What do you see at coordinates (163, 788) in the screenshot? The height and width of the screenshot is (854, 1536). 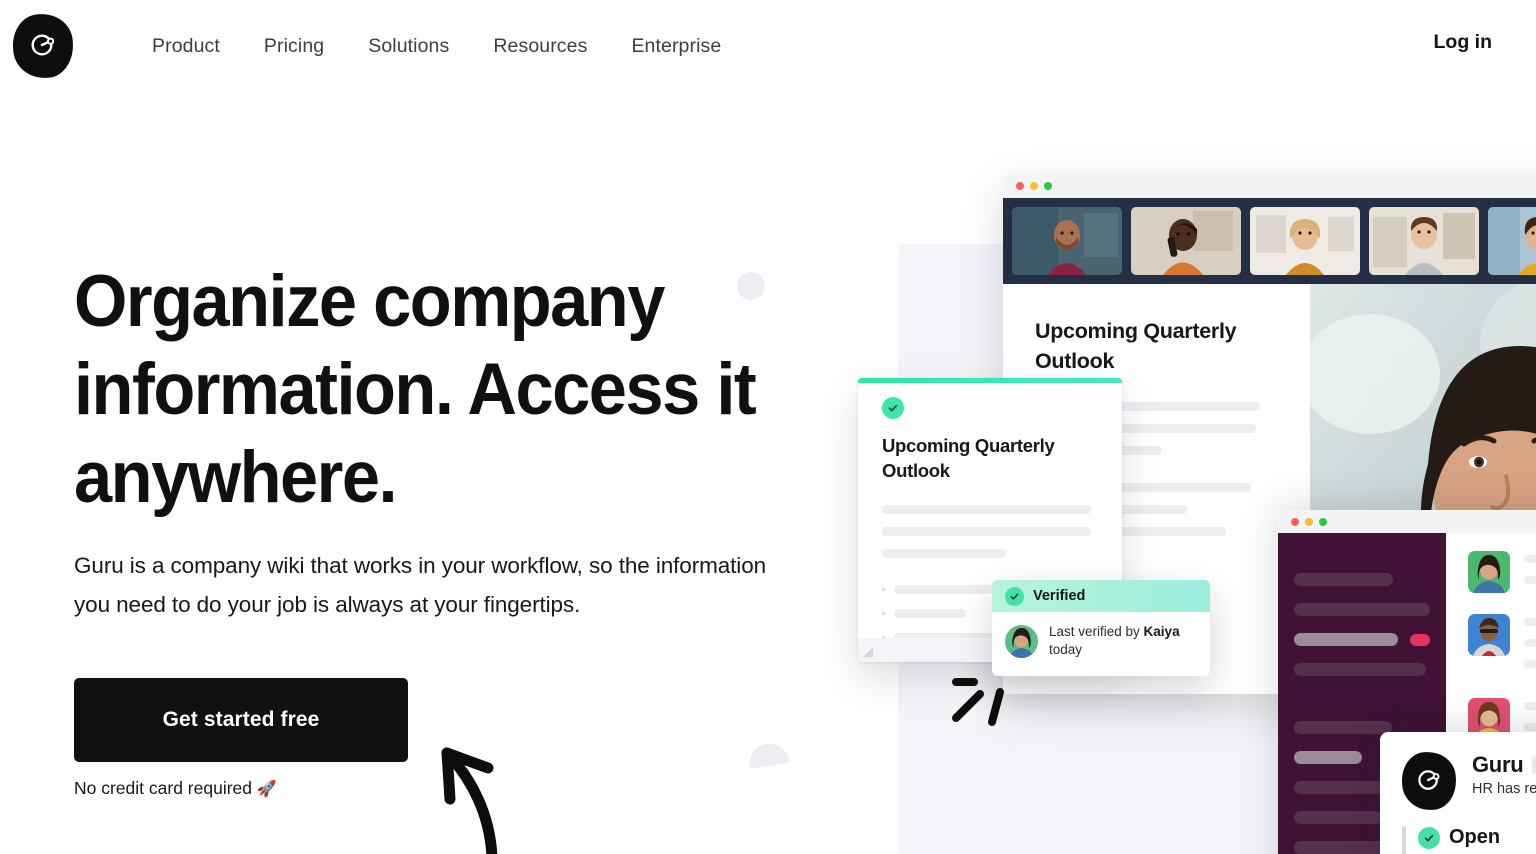 I see `cta-note-text: No credit card required` at bounding box center [163, 788].